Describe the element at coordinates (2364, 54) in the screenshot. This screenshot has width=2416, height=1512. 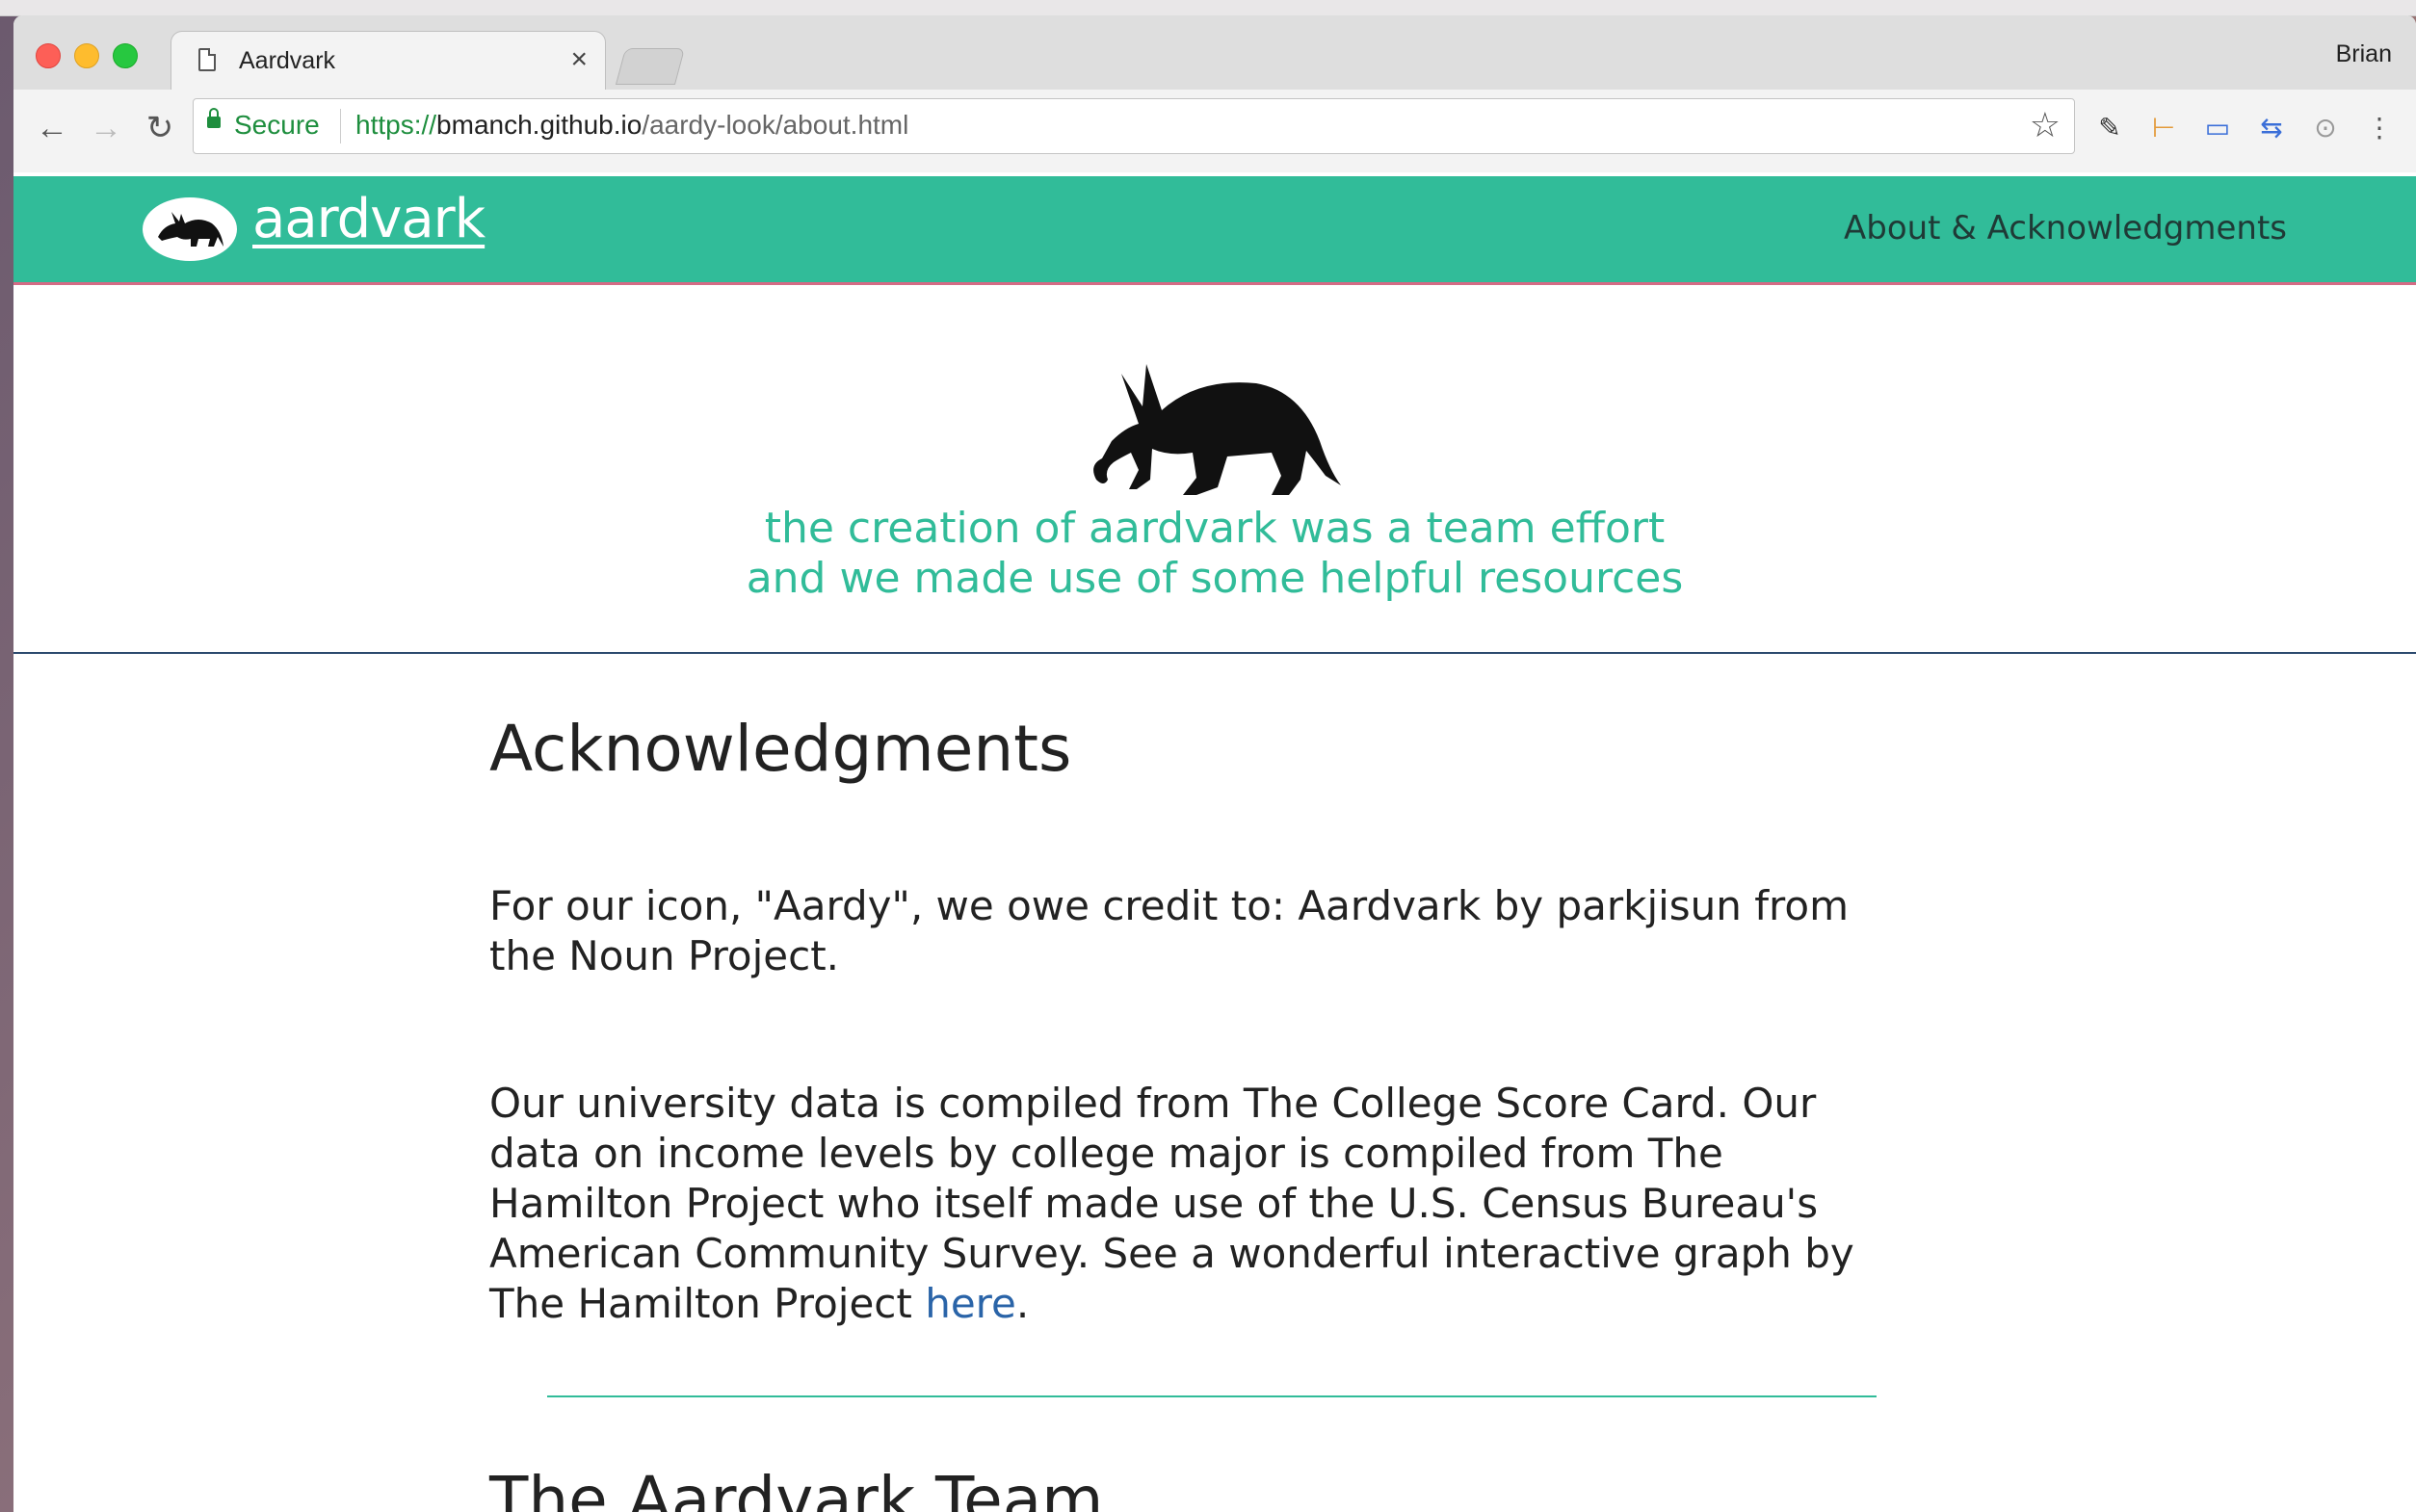
I see `profile-button: Brian` at that location.